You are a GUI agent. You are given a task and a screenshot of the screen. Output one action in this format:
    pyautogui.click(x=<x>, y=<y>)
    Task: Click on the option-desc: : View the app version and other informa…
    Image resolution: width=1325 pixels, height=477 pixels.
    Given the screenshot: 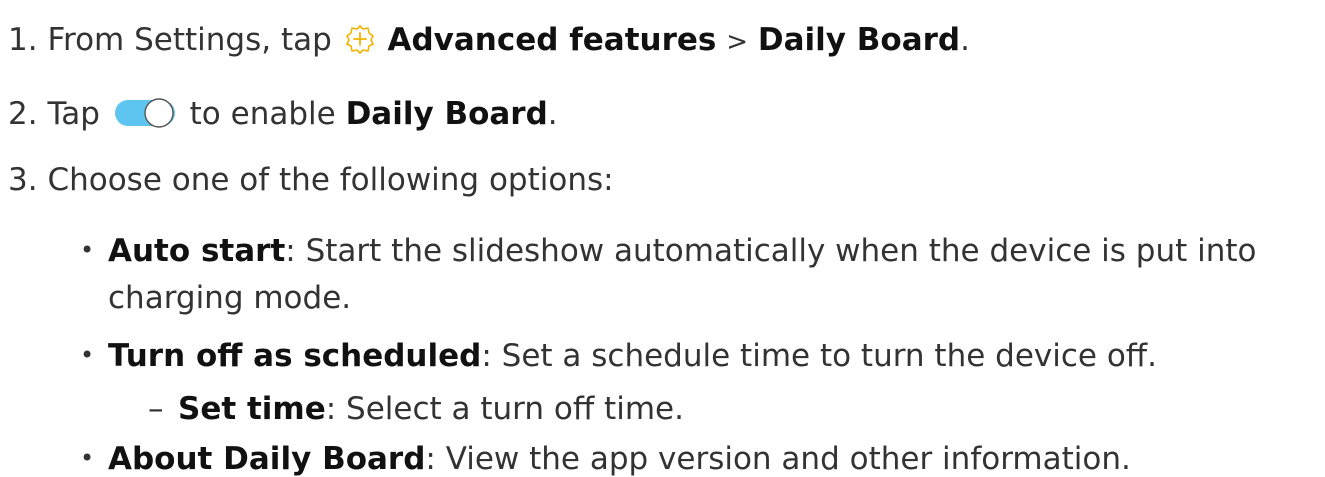 What is the action you would take?
    pyautogui.click(x=778, y=459)
    